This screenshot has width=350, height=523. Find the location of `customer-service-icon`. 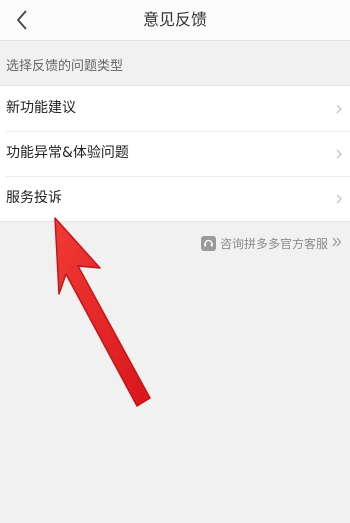

customer-service-icon is located at coordinates (208, 243).